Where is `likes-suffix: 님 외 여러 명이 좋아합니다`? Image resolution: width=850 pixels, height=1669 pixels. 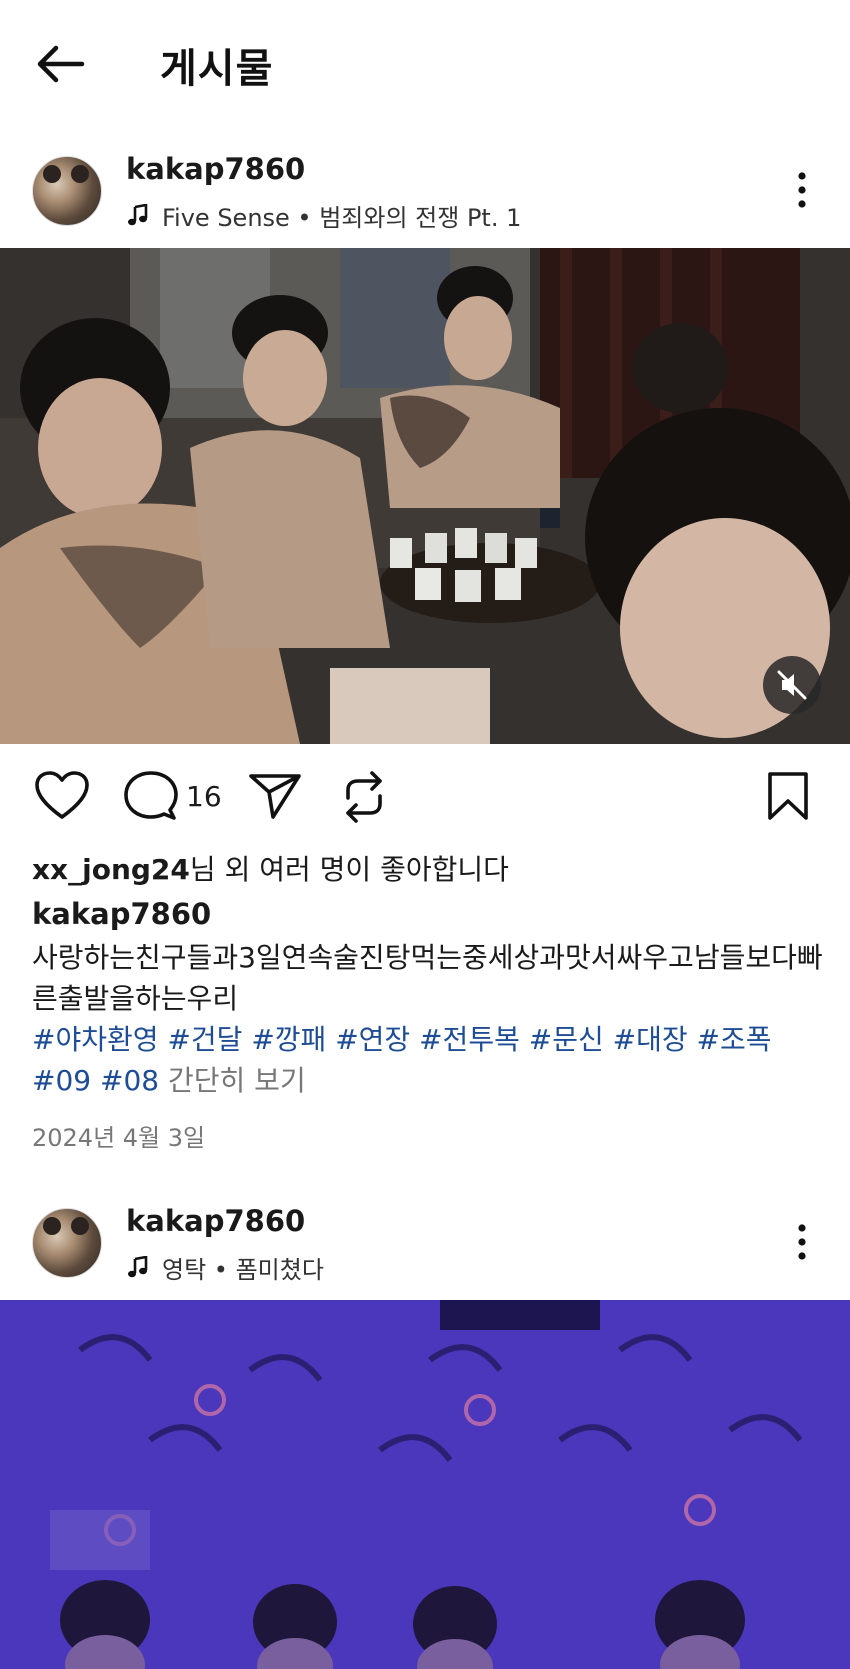
likes-suffix: 님 외 여러 명이 좋아합니다 is located at coordinates (349, 869).